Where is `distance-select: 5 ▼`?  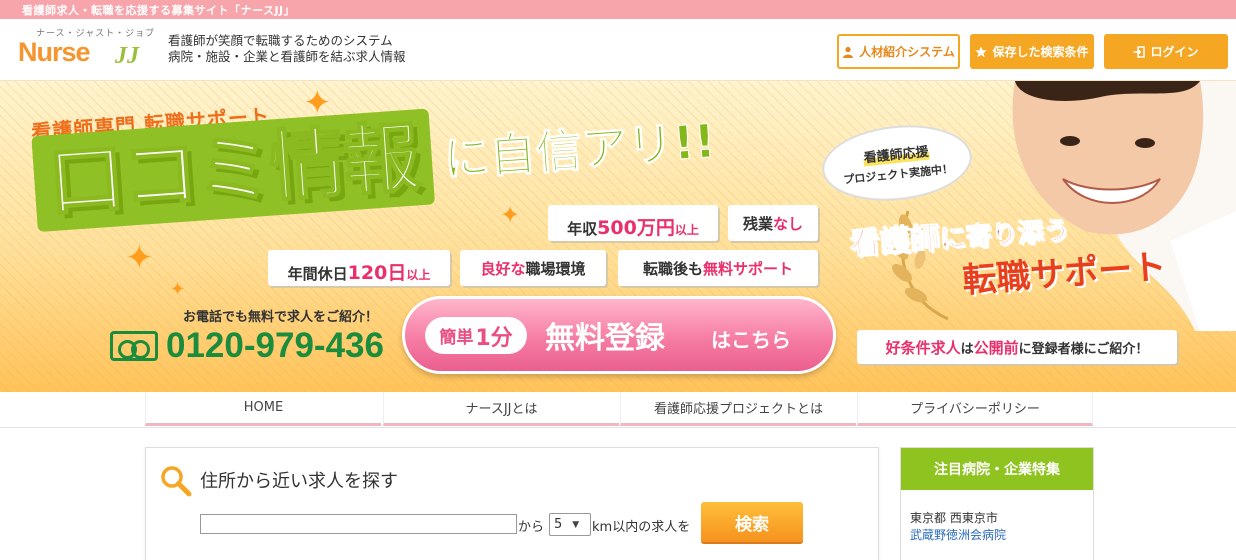 distance-select: 5 ▼ is located at coordinates (570, 524).